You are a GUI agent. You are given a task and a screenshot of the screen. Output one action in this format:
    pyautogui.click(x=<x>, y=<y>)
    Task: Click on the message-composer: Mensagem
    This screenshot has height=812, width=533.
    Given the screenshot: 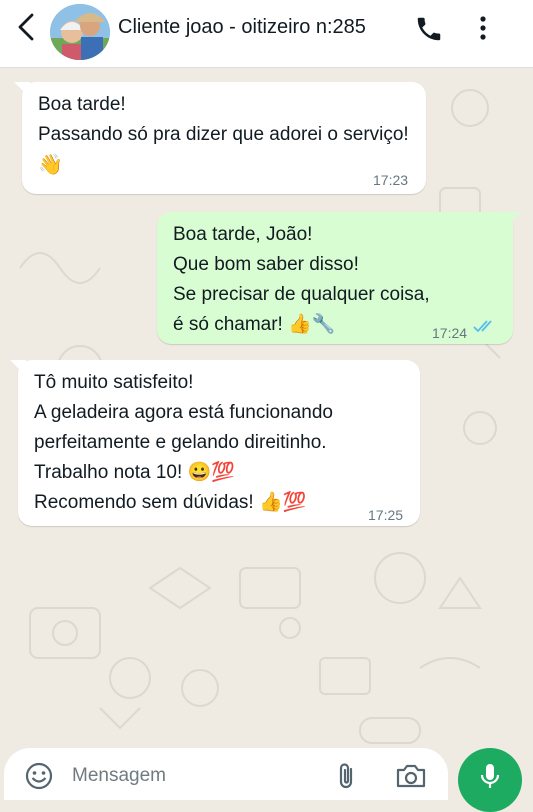 What is the action you would take?
    pyautogui.click(x=226, y=774)
    